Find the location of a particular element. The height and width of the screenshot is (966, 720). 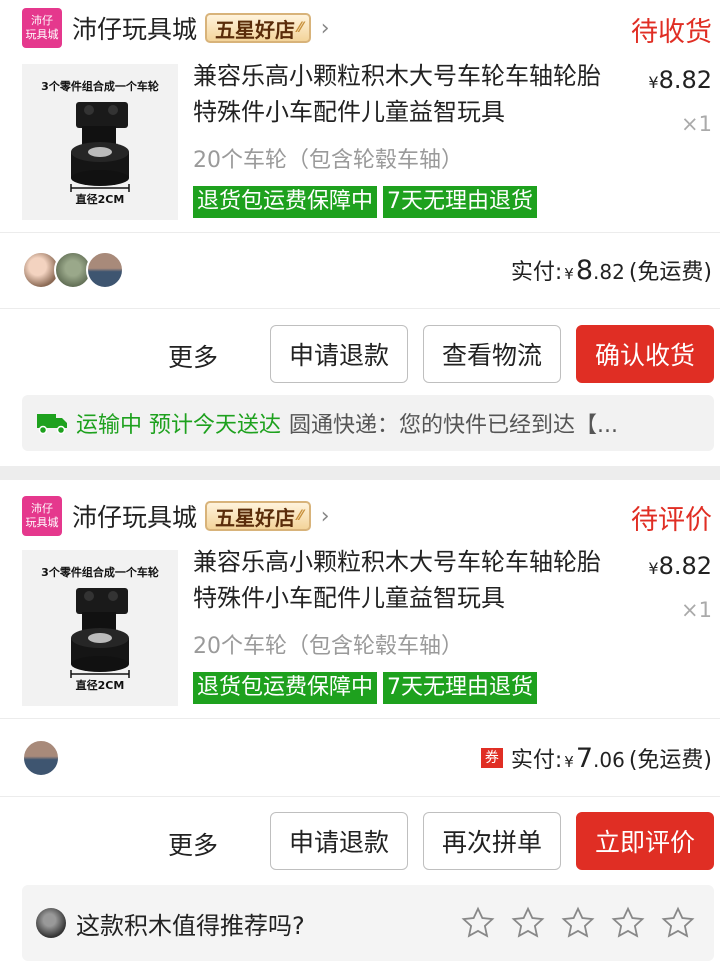

truck-icon is located at coordinates (52, 424).